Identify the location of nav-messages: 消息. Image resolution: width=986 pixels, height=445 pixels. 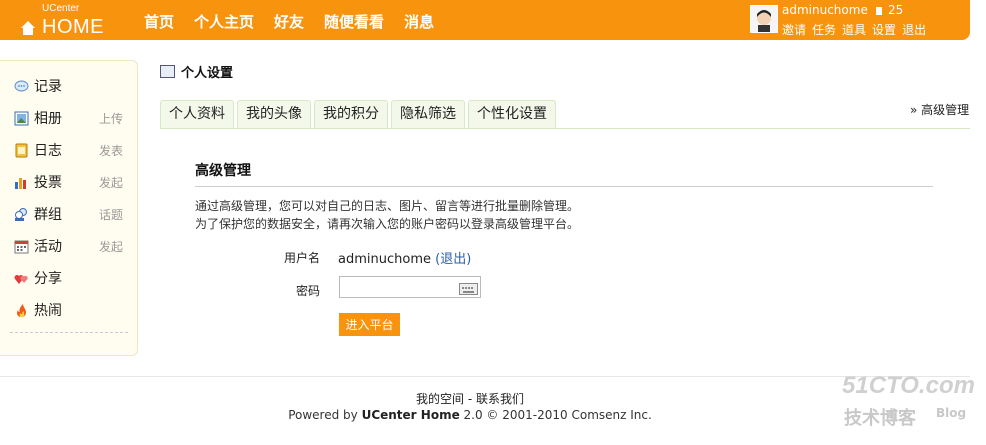
(419, 21).